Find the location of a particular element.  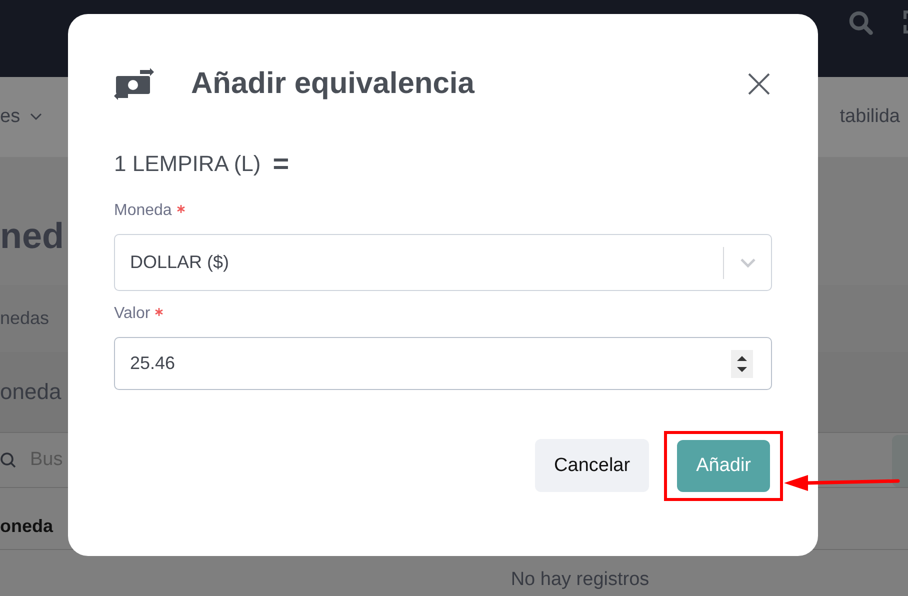

add-button: Añadir is located at coordinates (723, 466).